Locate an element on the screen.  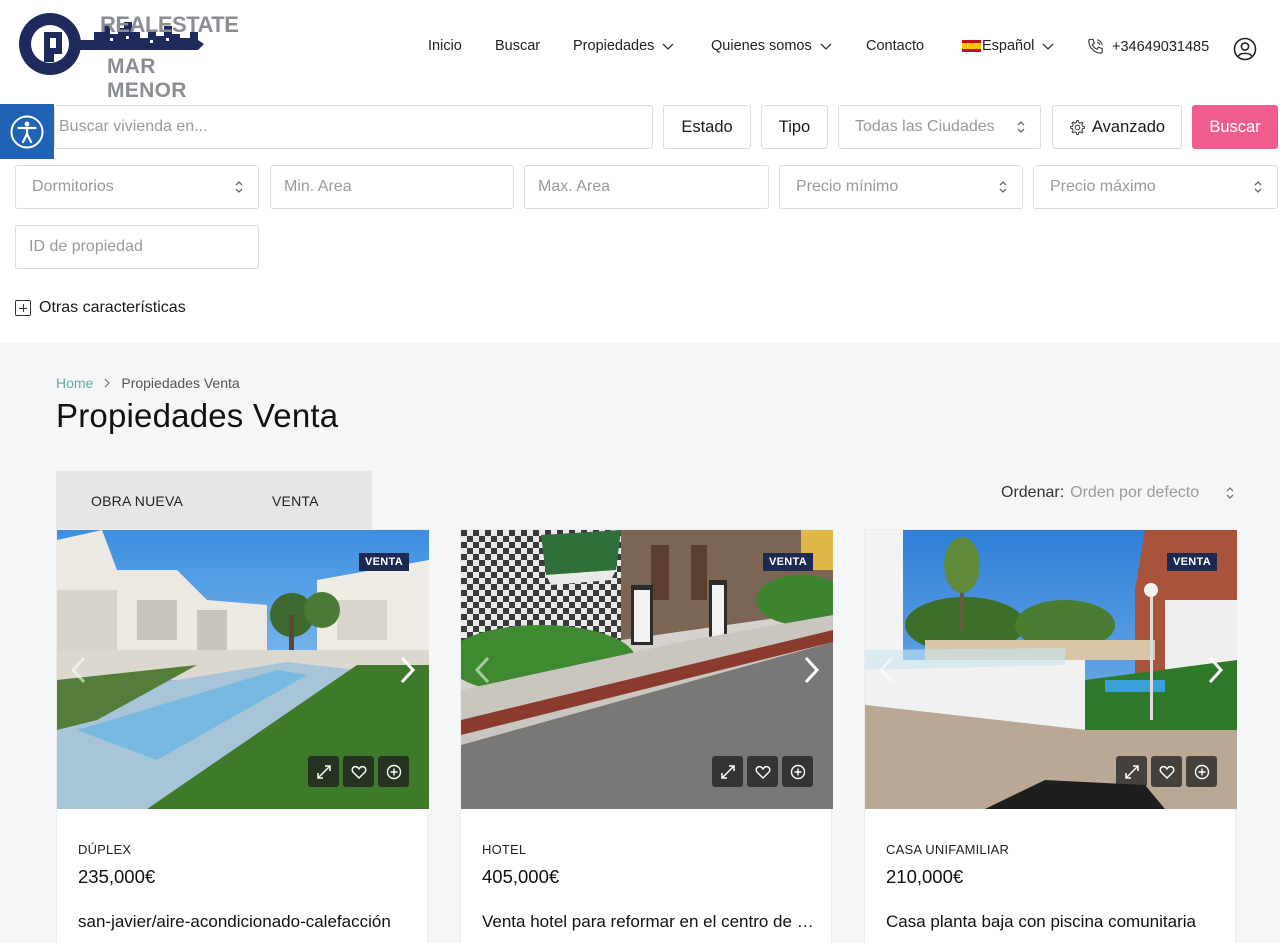
min-price-value: Precio mínimo is located at coordinates (847, 186).